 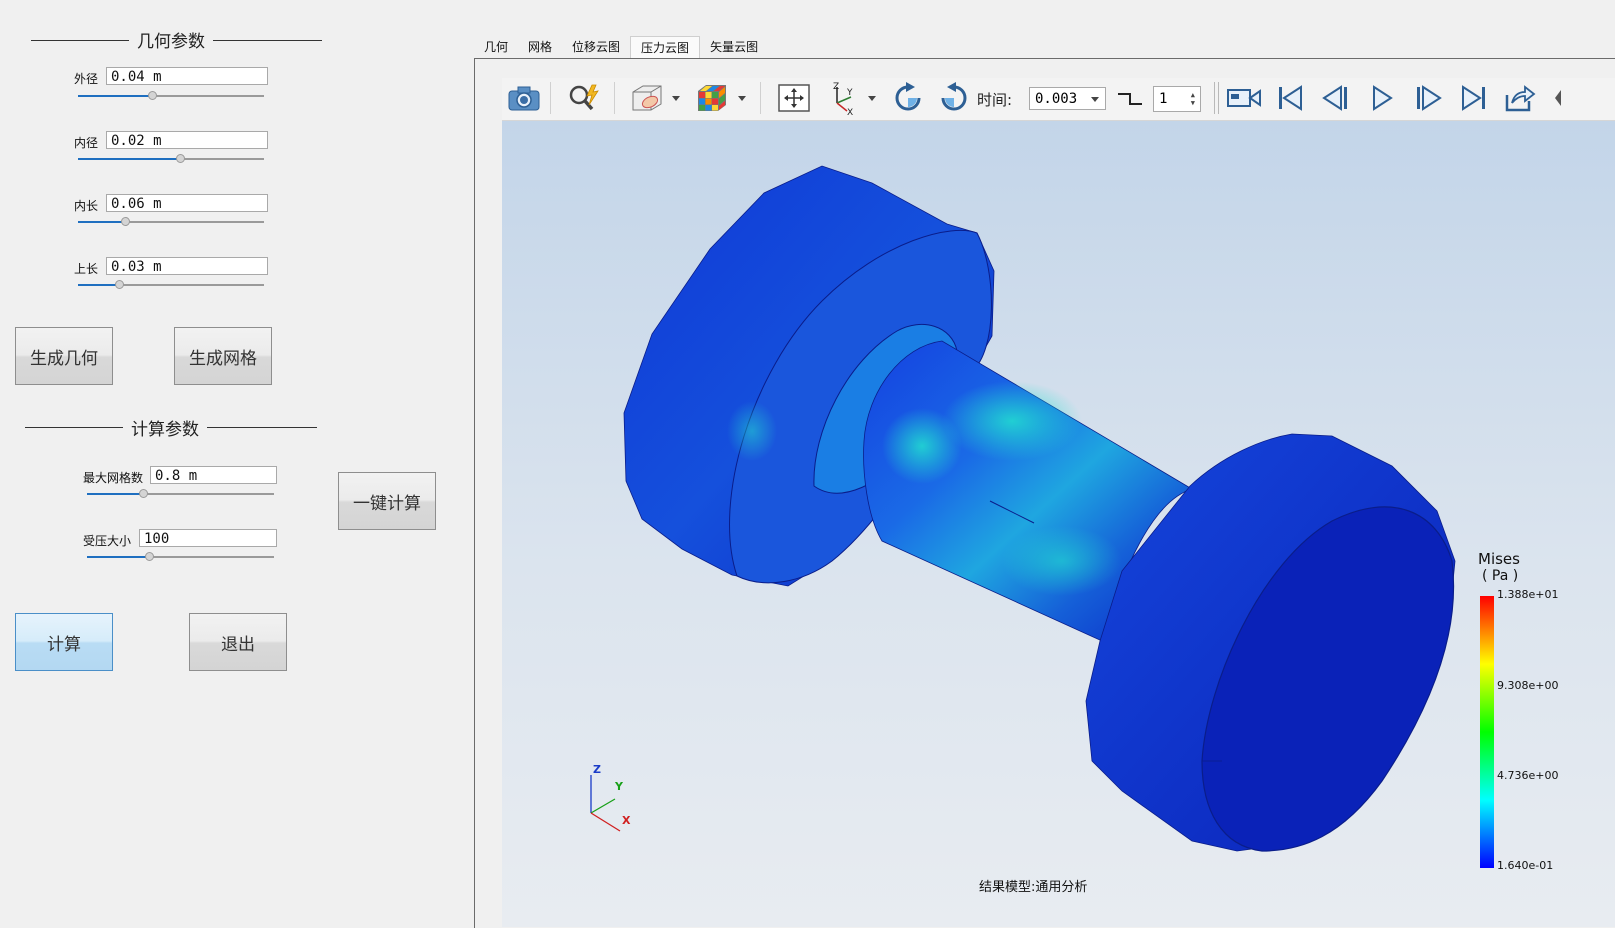 I want to click on geometry-section-title: 几何参数, so click(x=171, y=39).